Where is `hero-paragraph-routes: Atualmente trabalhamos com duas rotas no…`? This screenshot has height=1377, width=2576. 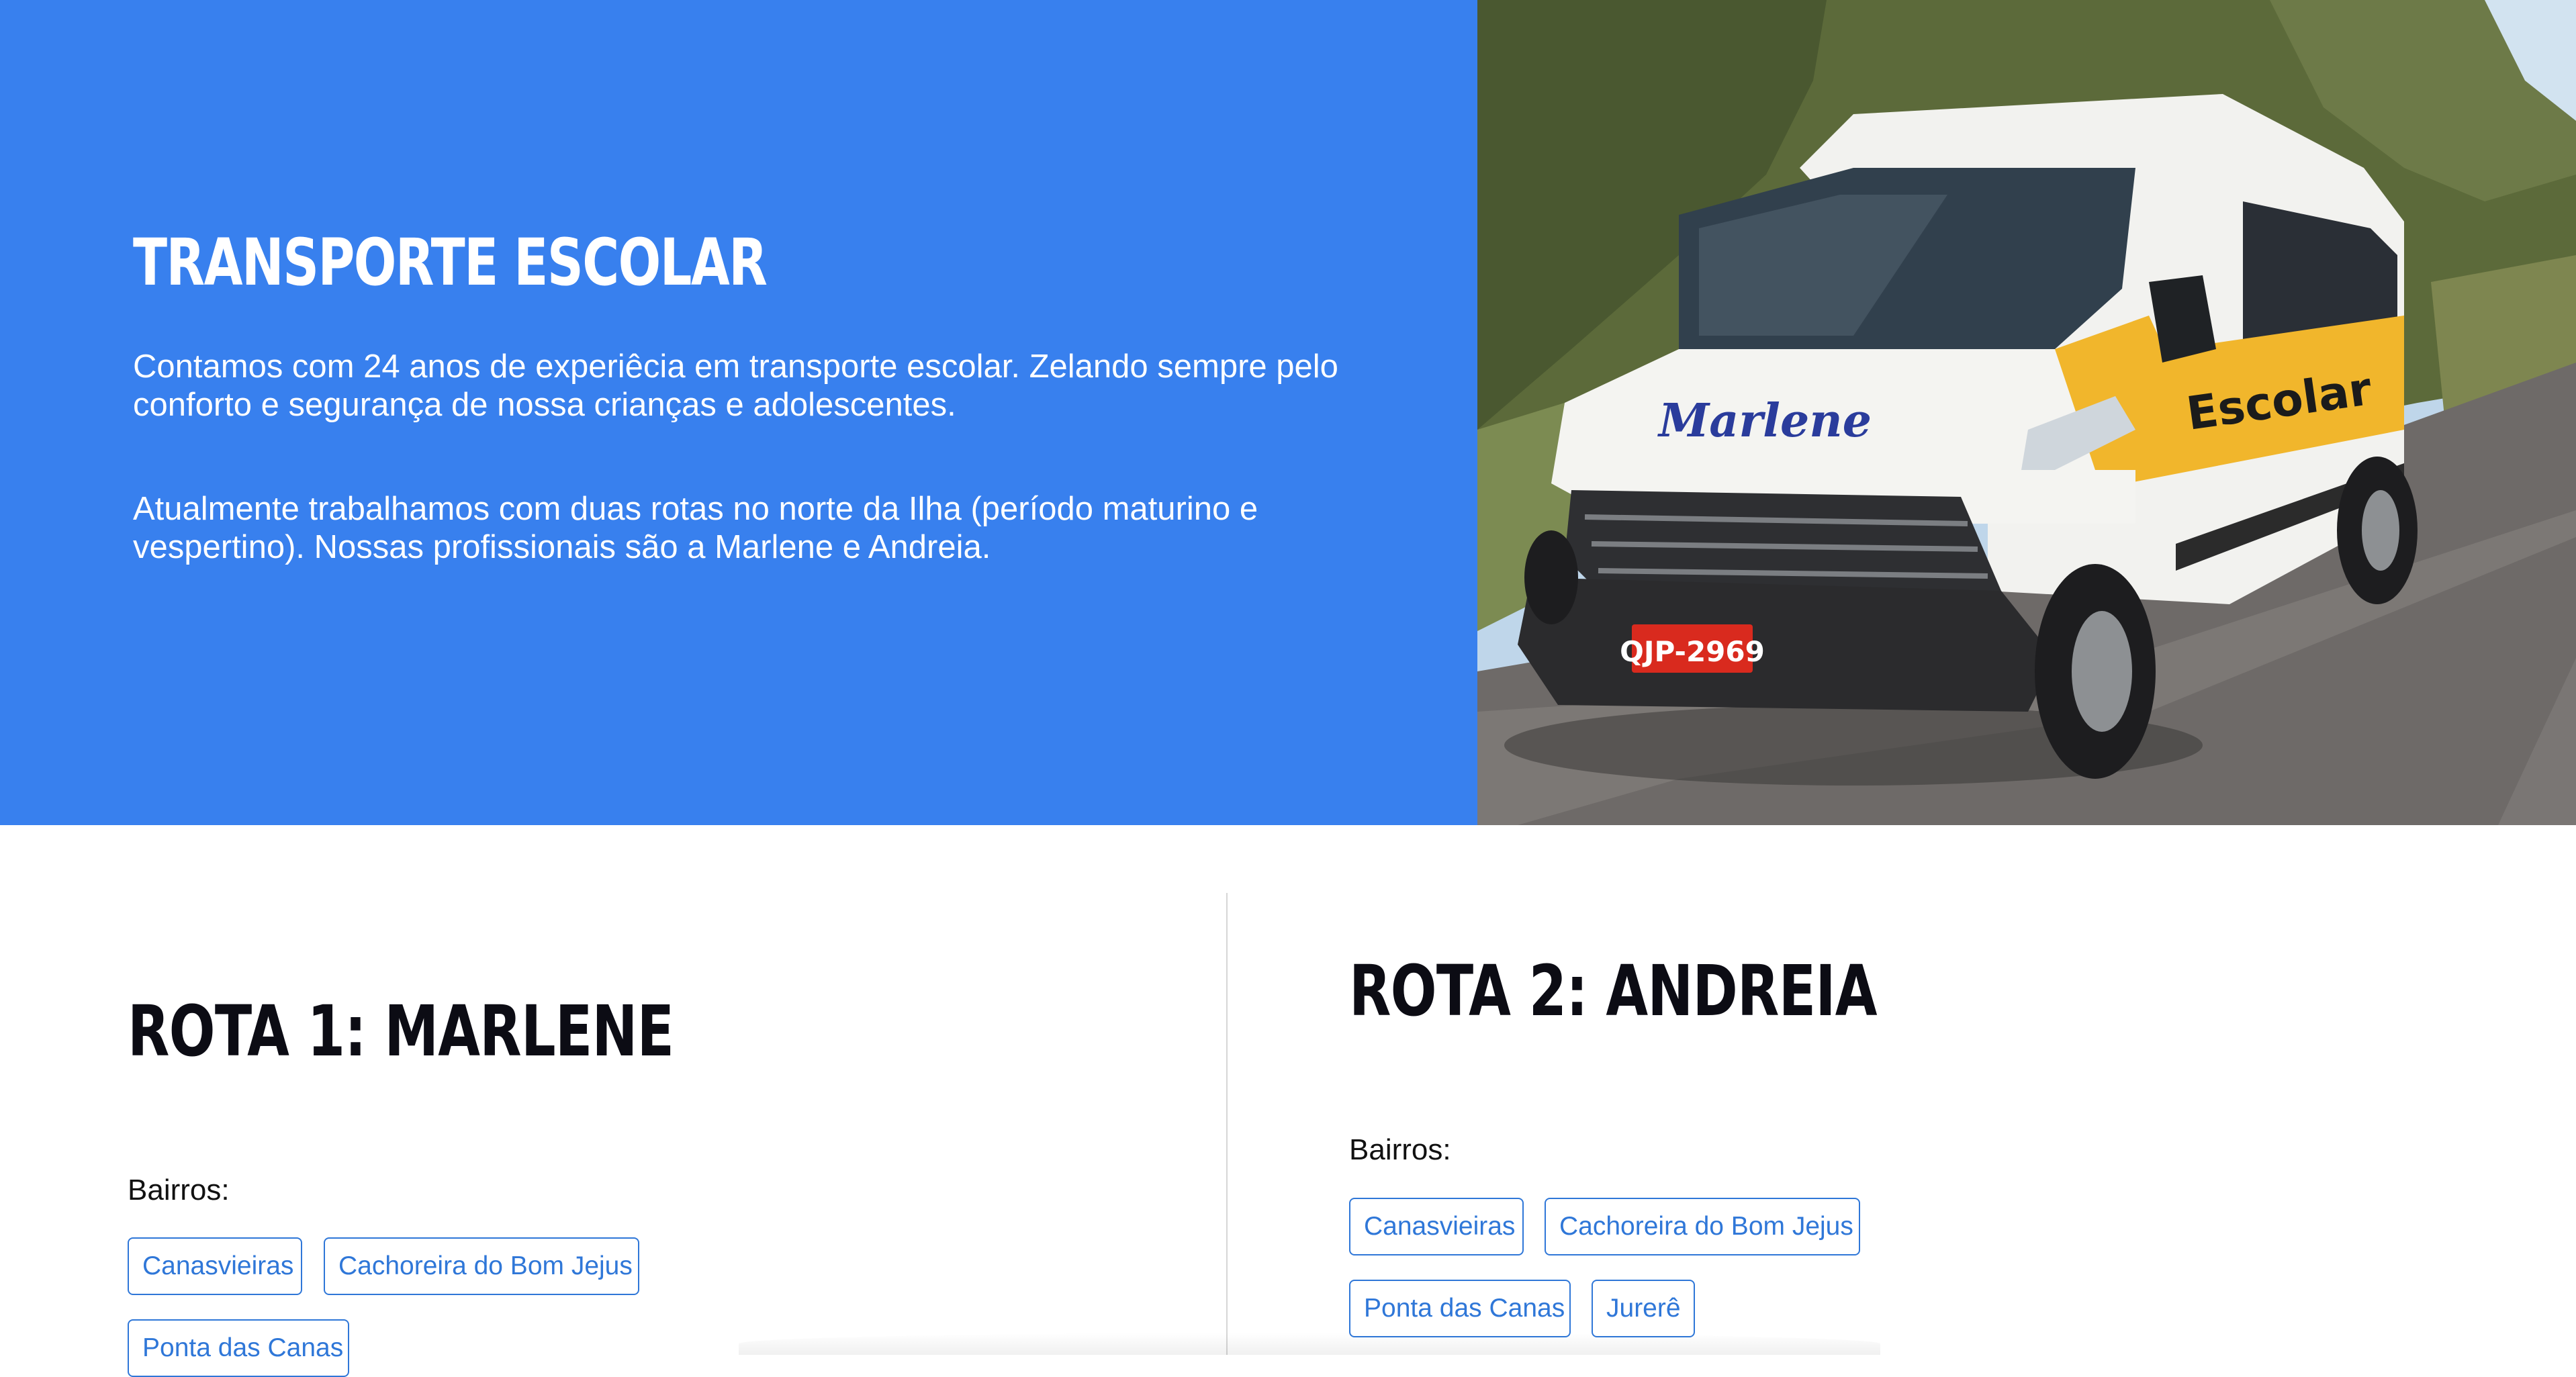
hero-paragraph-routes: Atualmente trabalhamos com duas rotas no… is located at coordinates (695, 528).